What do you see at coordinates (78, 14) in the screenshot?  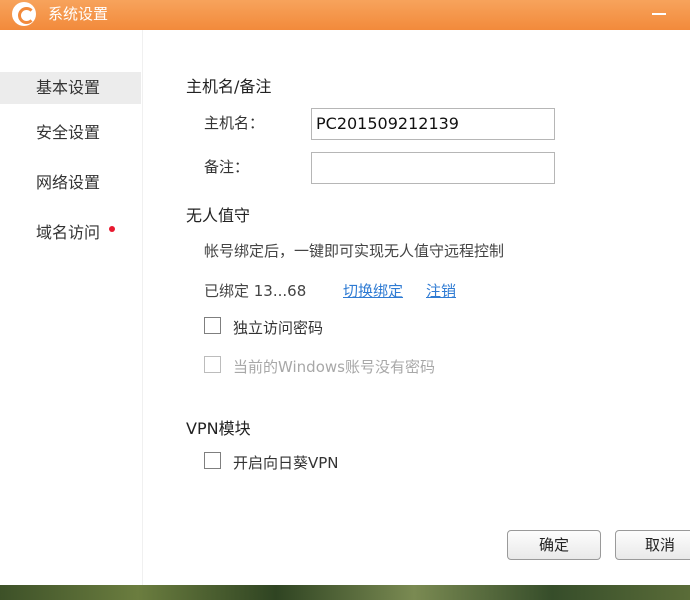 I see `window-title: 系统设置` at bounding box center [78, 14].